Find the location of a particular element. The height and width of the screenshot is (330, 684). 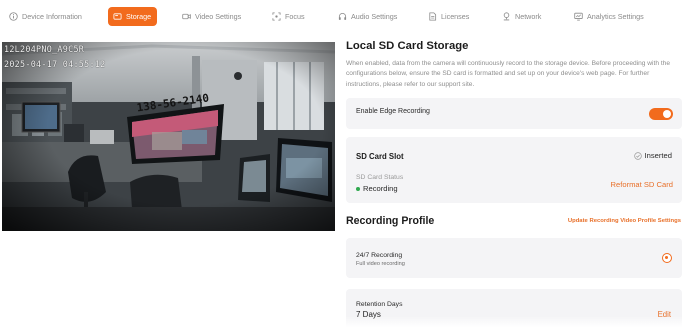

sd-status-label: SD Card Status is located at coordinates (380, 177).